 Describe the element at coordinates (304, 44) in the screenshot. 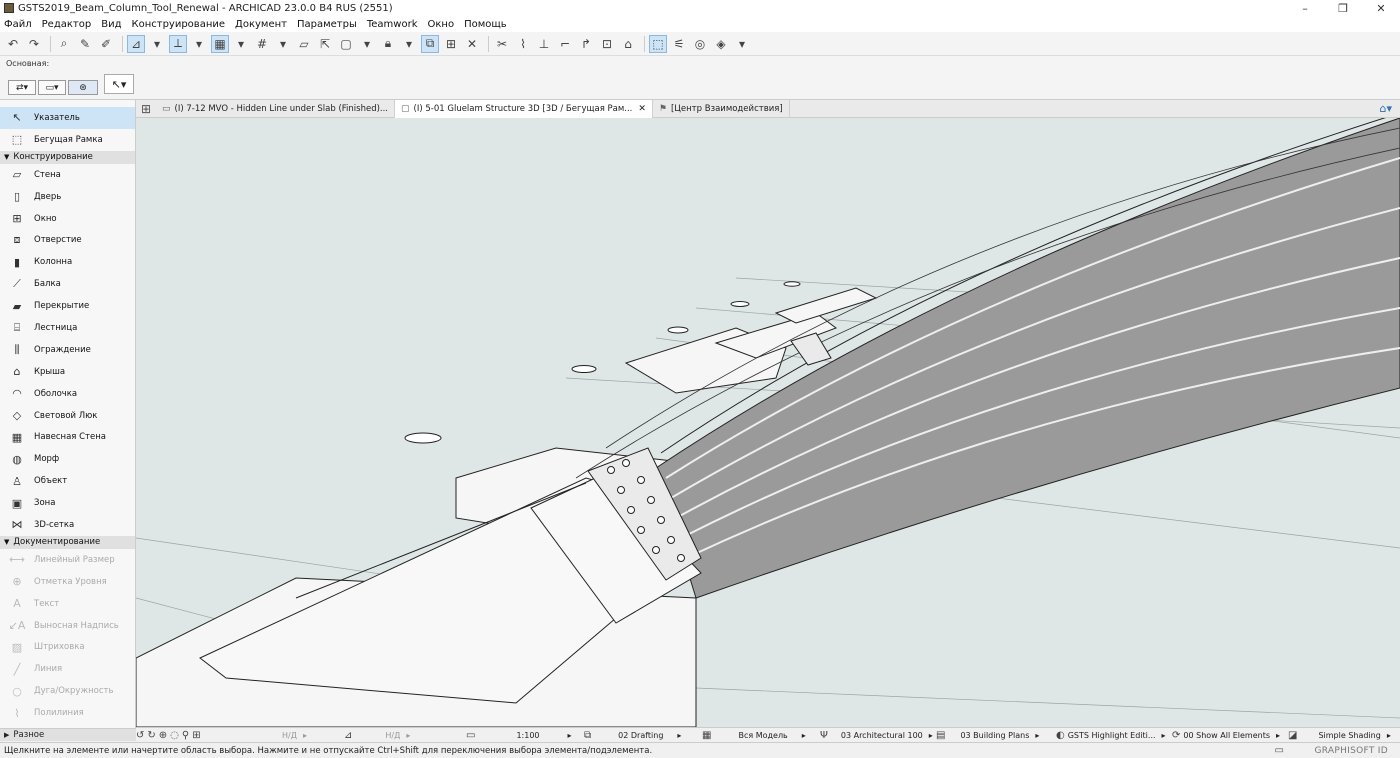

I see `surface-icon: ▱` at that location.